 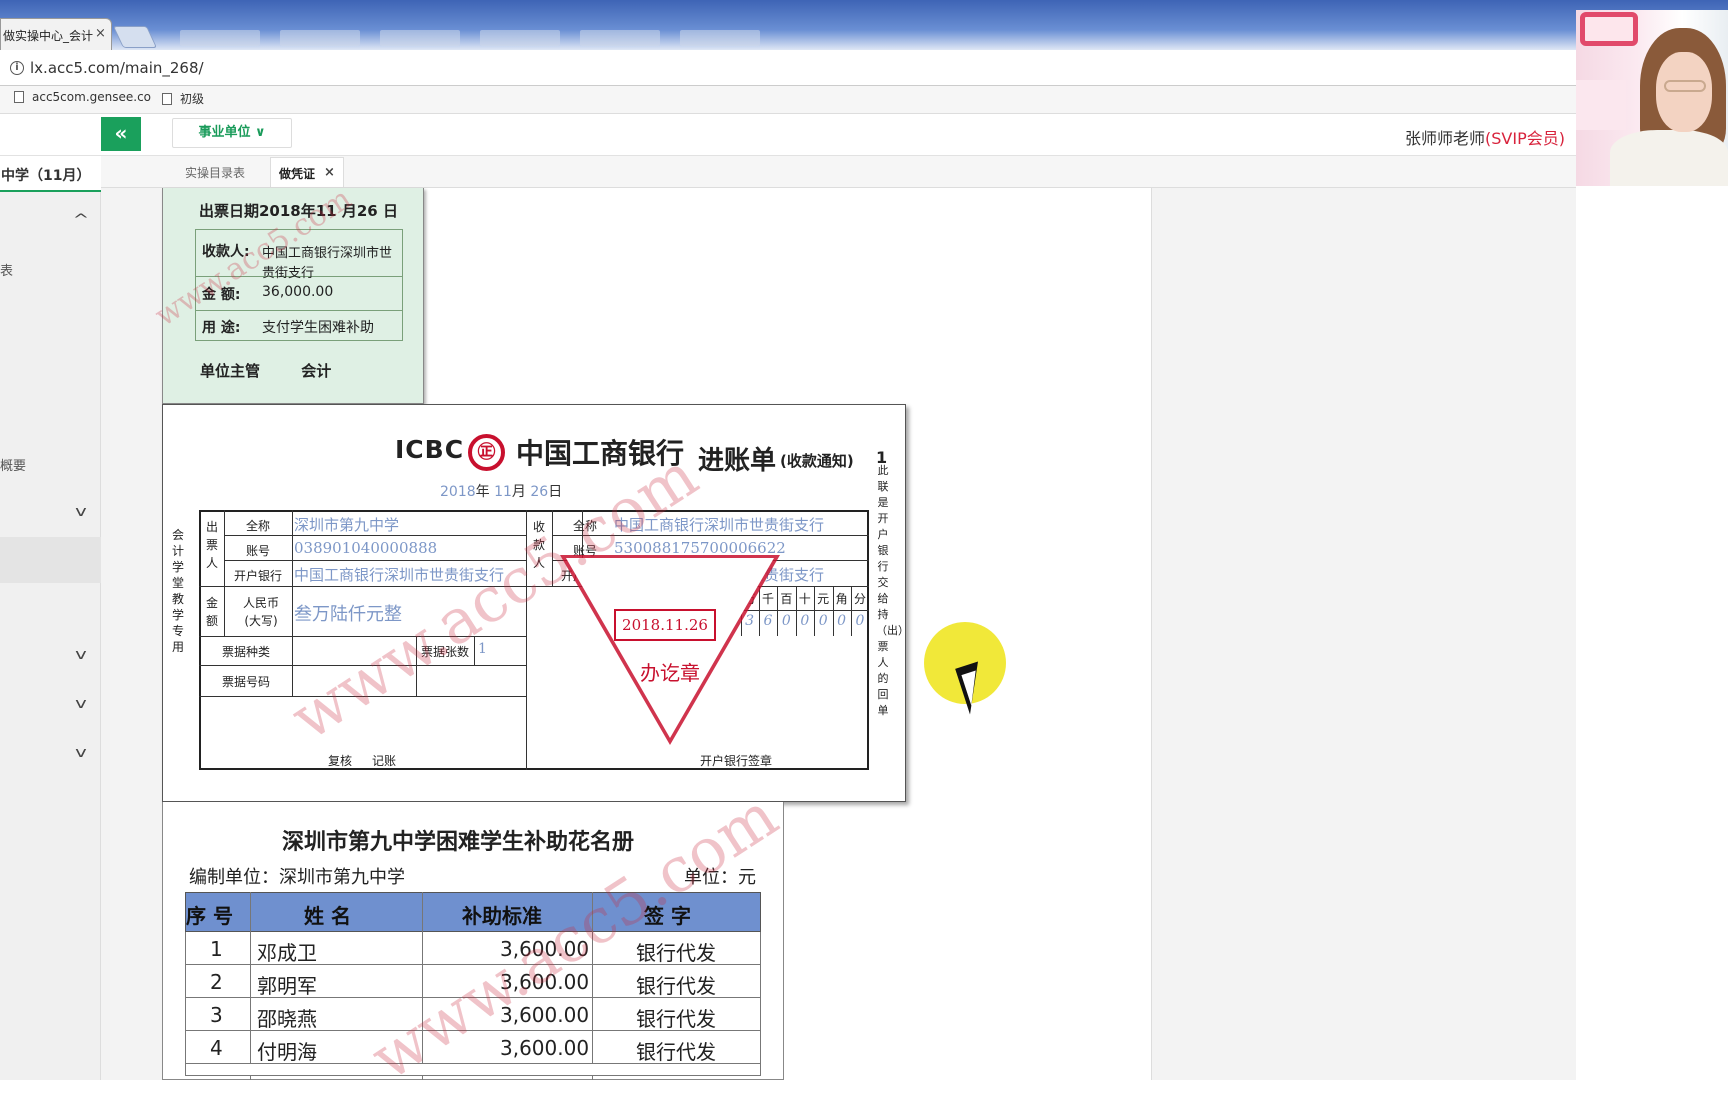 I want to click on digit-header: 分, so click(x=859, y=599).